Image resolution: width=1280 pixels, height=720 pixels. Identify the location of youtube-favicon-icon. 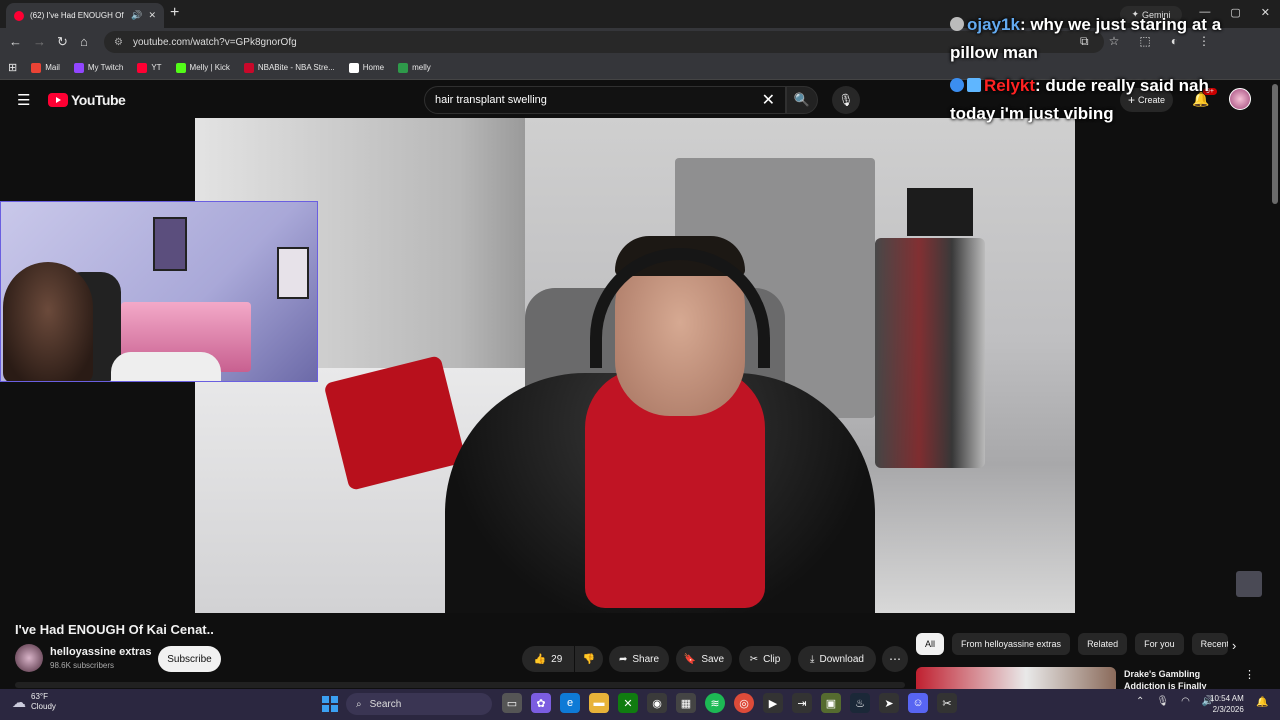
(19, 15).